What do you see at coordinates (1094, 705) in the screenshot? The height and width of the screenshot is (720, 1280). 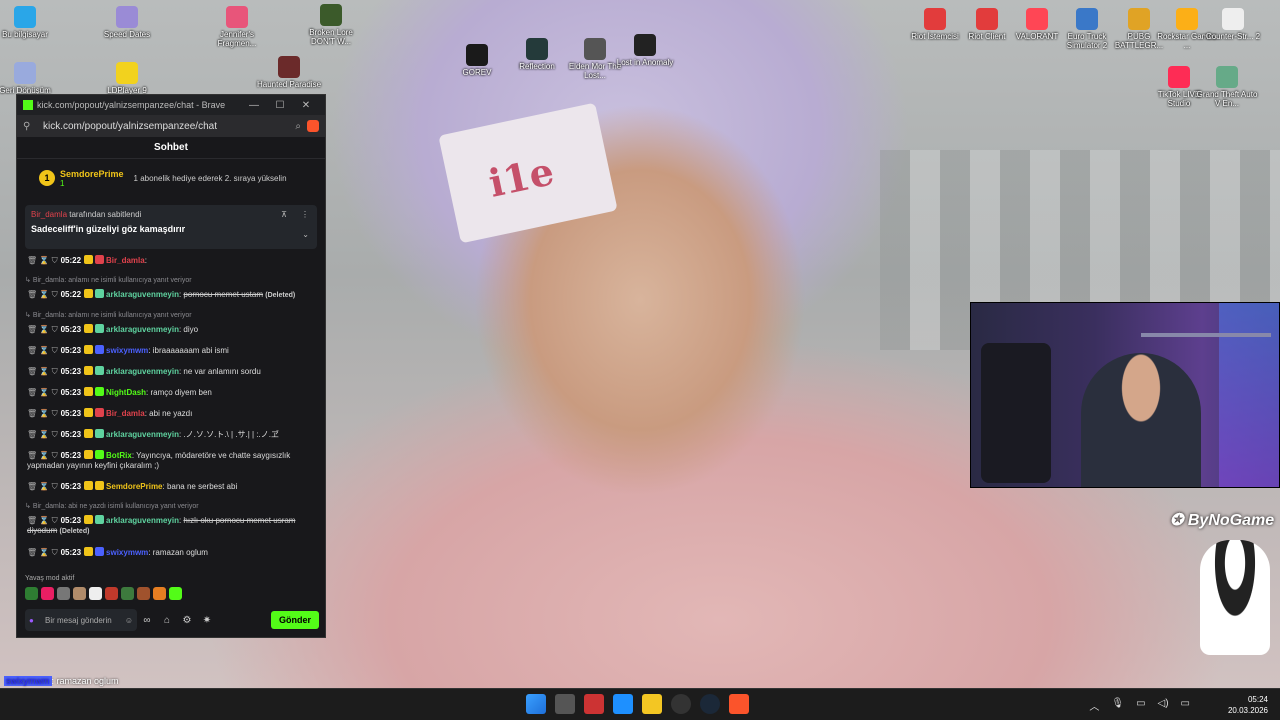 I see `chevron-up-icon: ︿` at bounding box center [1094, 705].